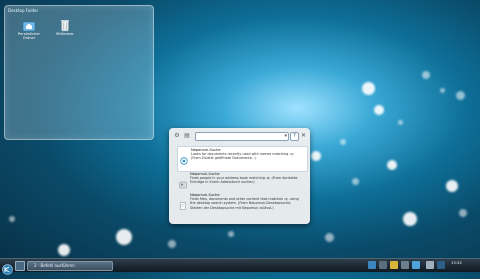 This screenshot has height=279, width=480. Describe the element at coordinates (177, 136) in the screenshot. I see `configure-icon: ⚙` at that location.